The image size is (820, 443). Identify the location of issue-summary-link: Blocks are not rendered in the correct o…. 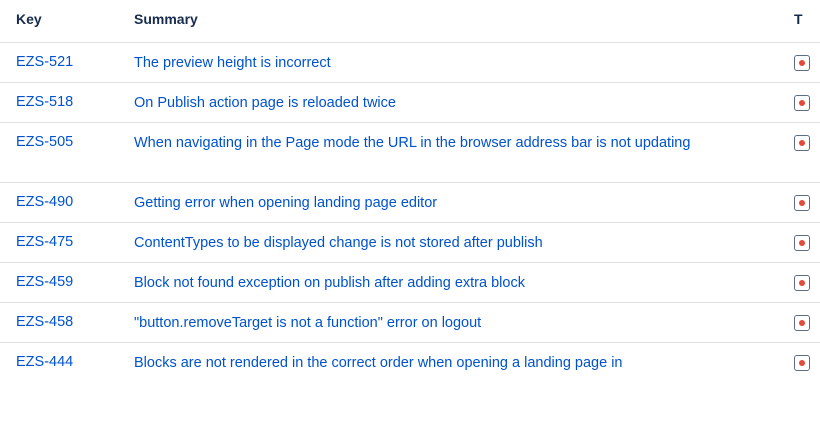
(459, 363).